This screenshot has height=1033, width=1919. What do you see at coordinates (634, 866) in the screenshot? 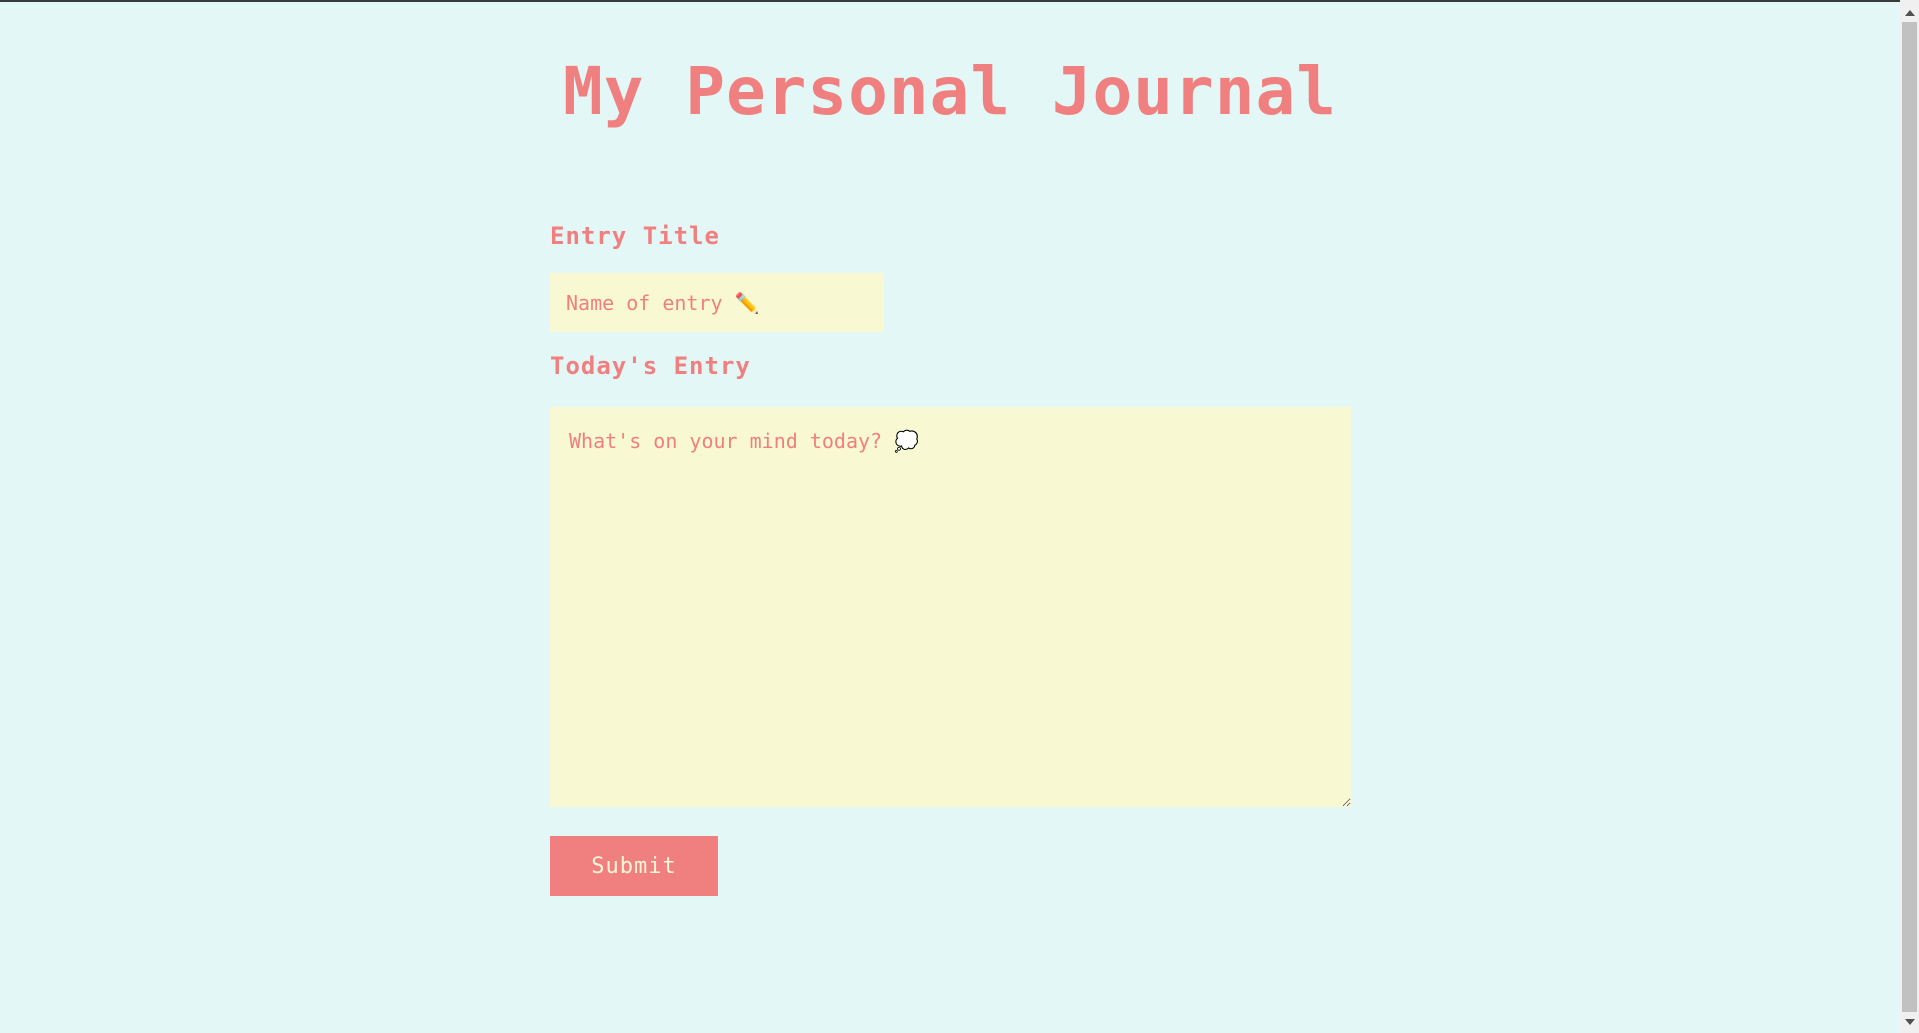
I see `submit-button: Submit` at bounding box center [634, 866].